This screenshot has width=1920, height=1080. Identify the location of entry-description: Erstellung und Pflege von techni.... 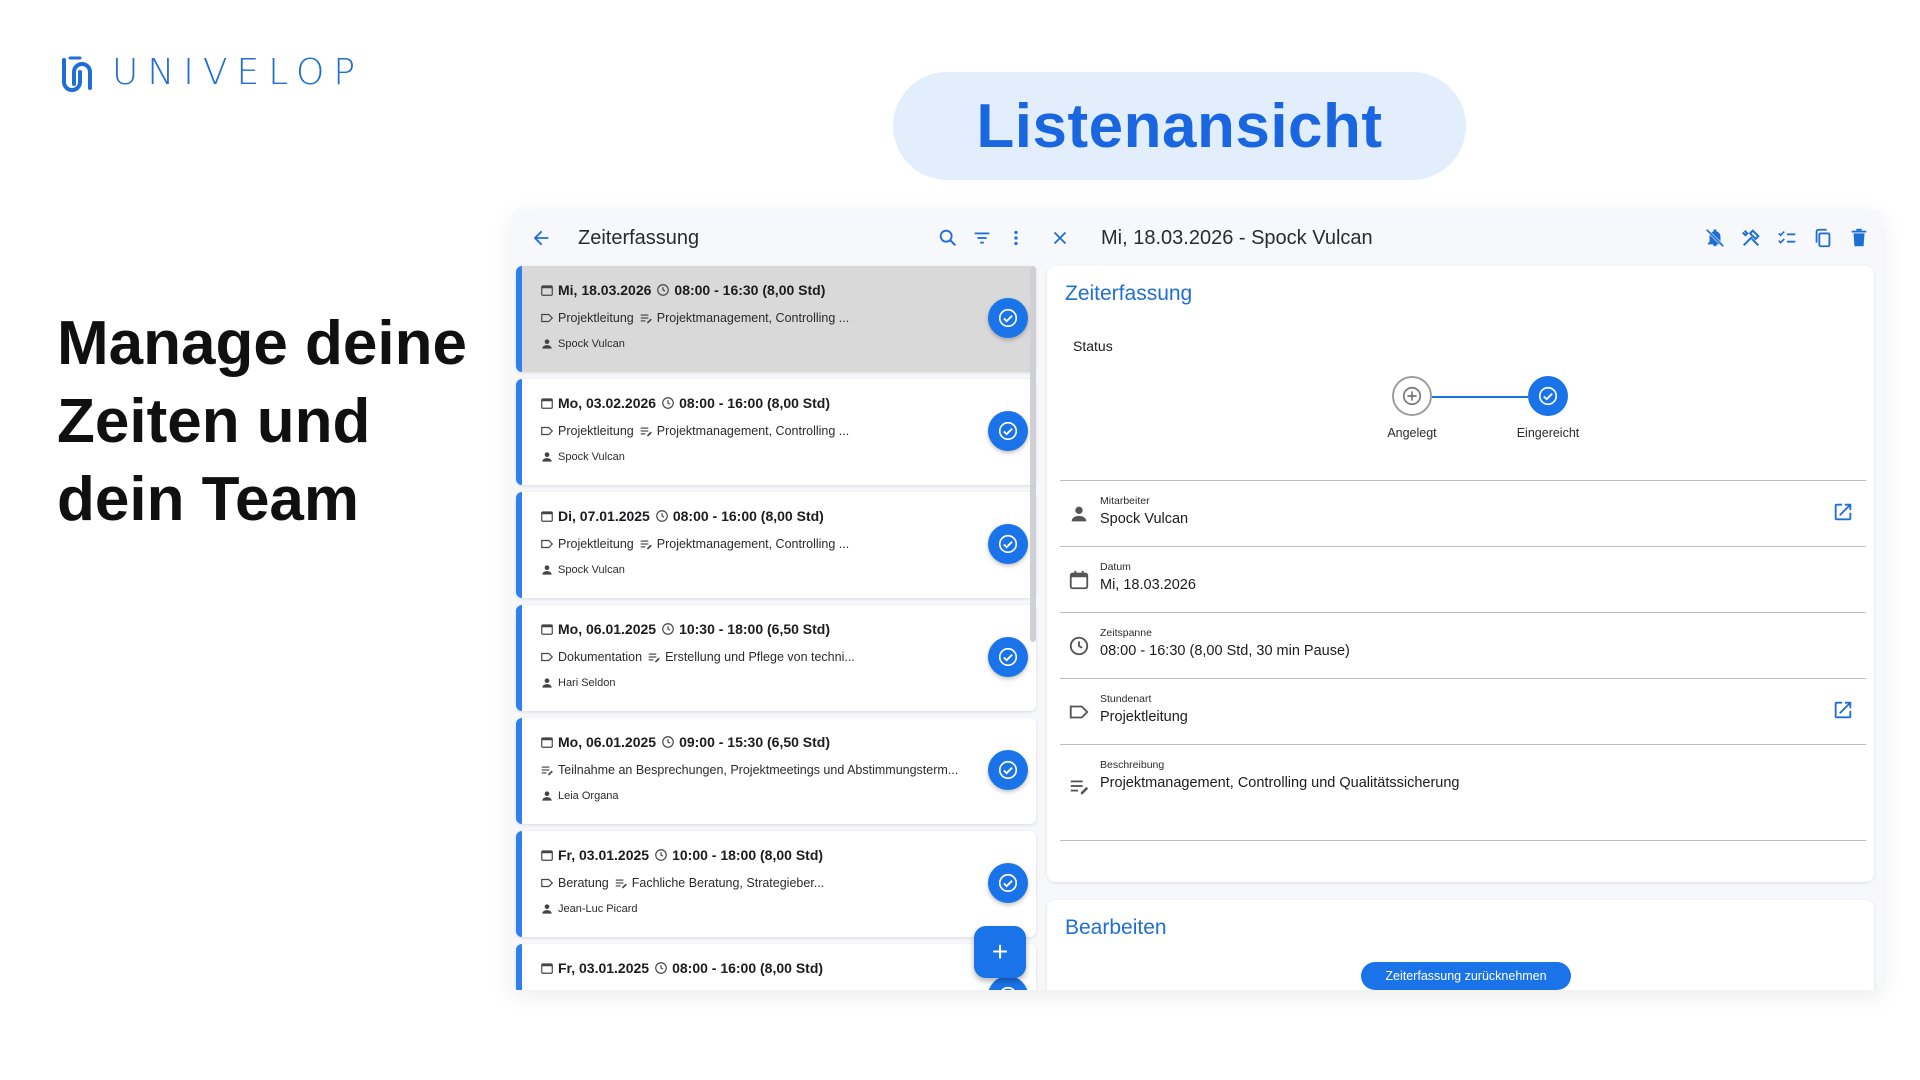
(760, 657).